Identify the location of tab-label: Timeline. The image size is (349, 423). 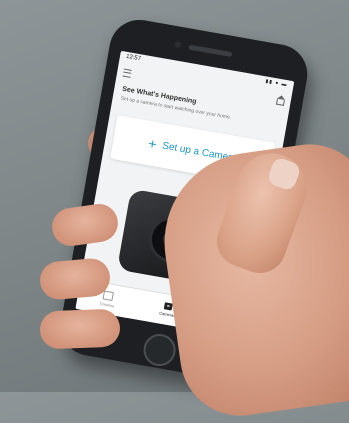
(107, 304).